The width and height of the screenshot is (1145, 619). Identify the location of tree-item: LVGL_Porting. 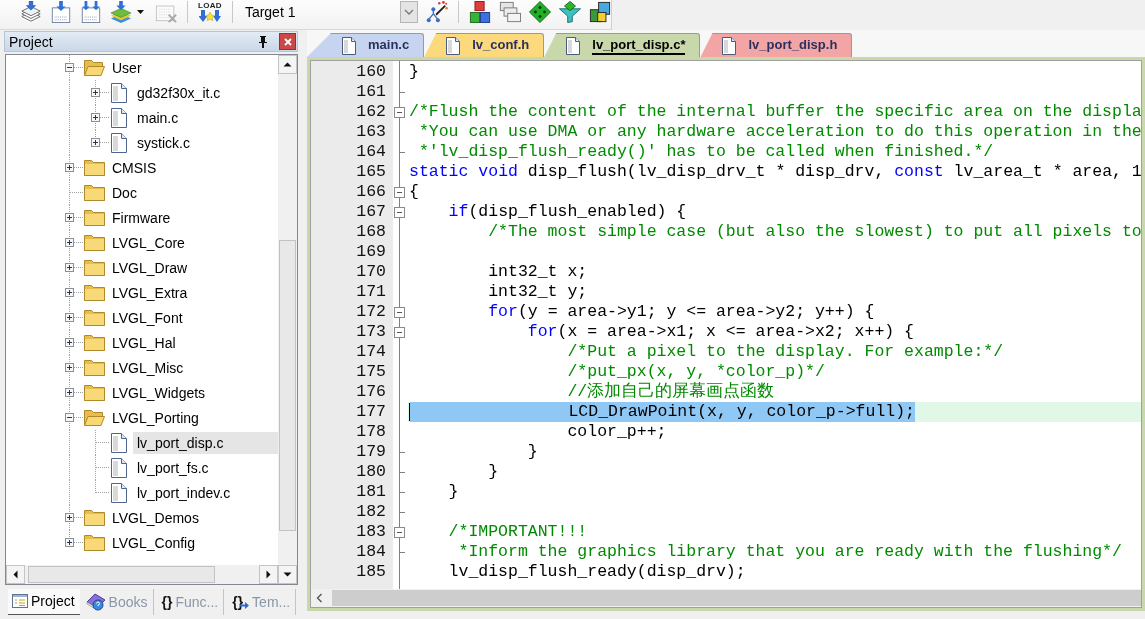
(193, 417).